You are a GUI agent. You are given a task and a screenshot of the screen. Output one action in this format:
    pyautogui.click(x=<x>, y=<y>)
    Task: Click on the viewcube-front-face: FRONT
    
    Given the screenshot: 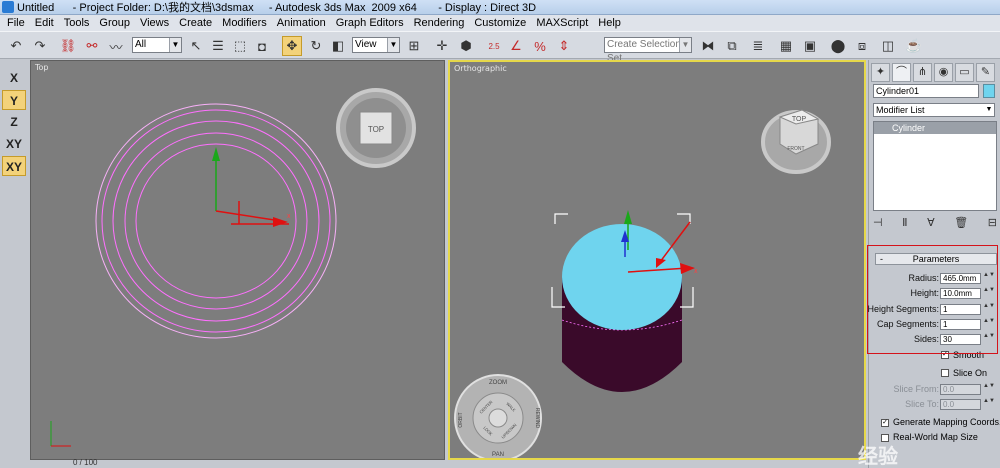 What is the action you would take?
    pyautogui.click(x=795, y=149)
    